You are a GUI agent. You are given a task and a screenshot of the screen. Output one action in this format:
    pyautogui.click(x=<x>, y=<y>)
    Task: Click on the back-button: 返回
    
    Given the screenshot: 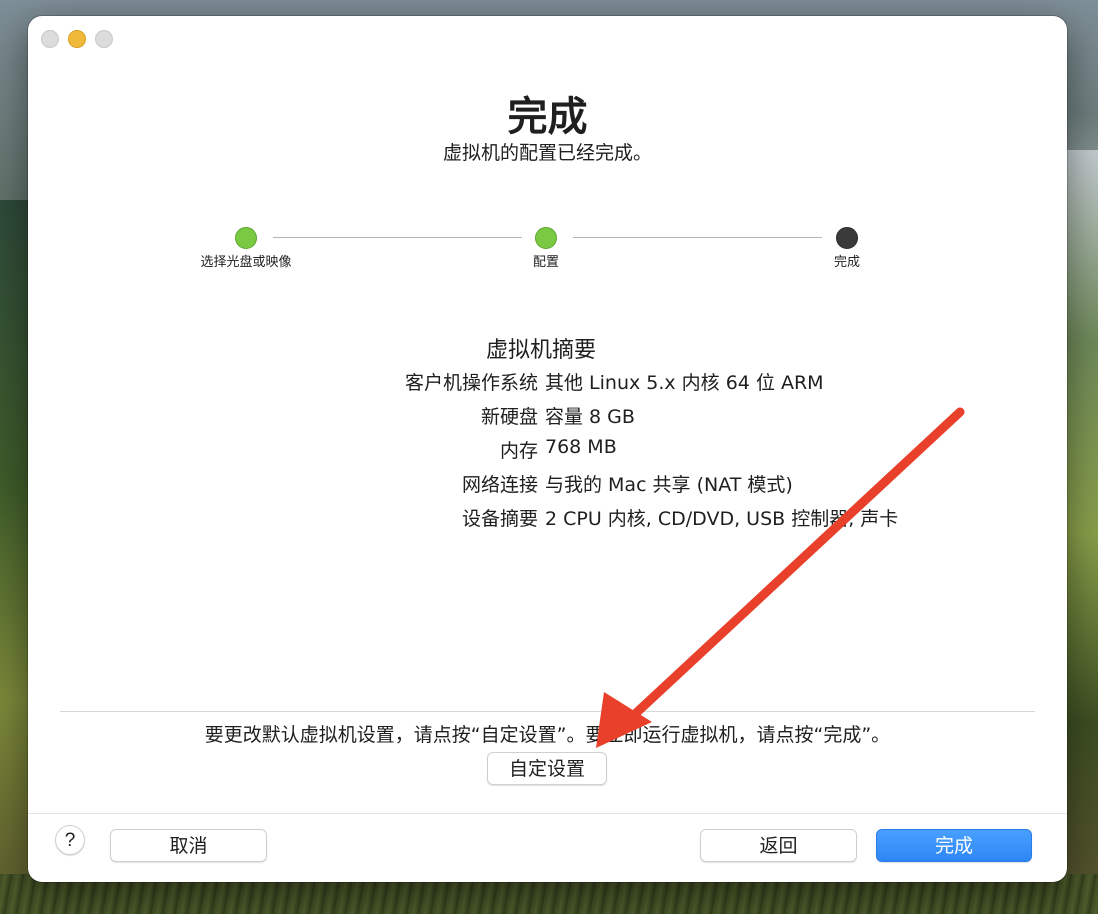 What is the action you would take?
    pyautogui.click(x=778, y=845)
    